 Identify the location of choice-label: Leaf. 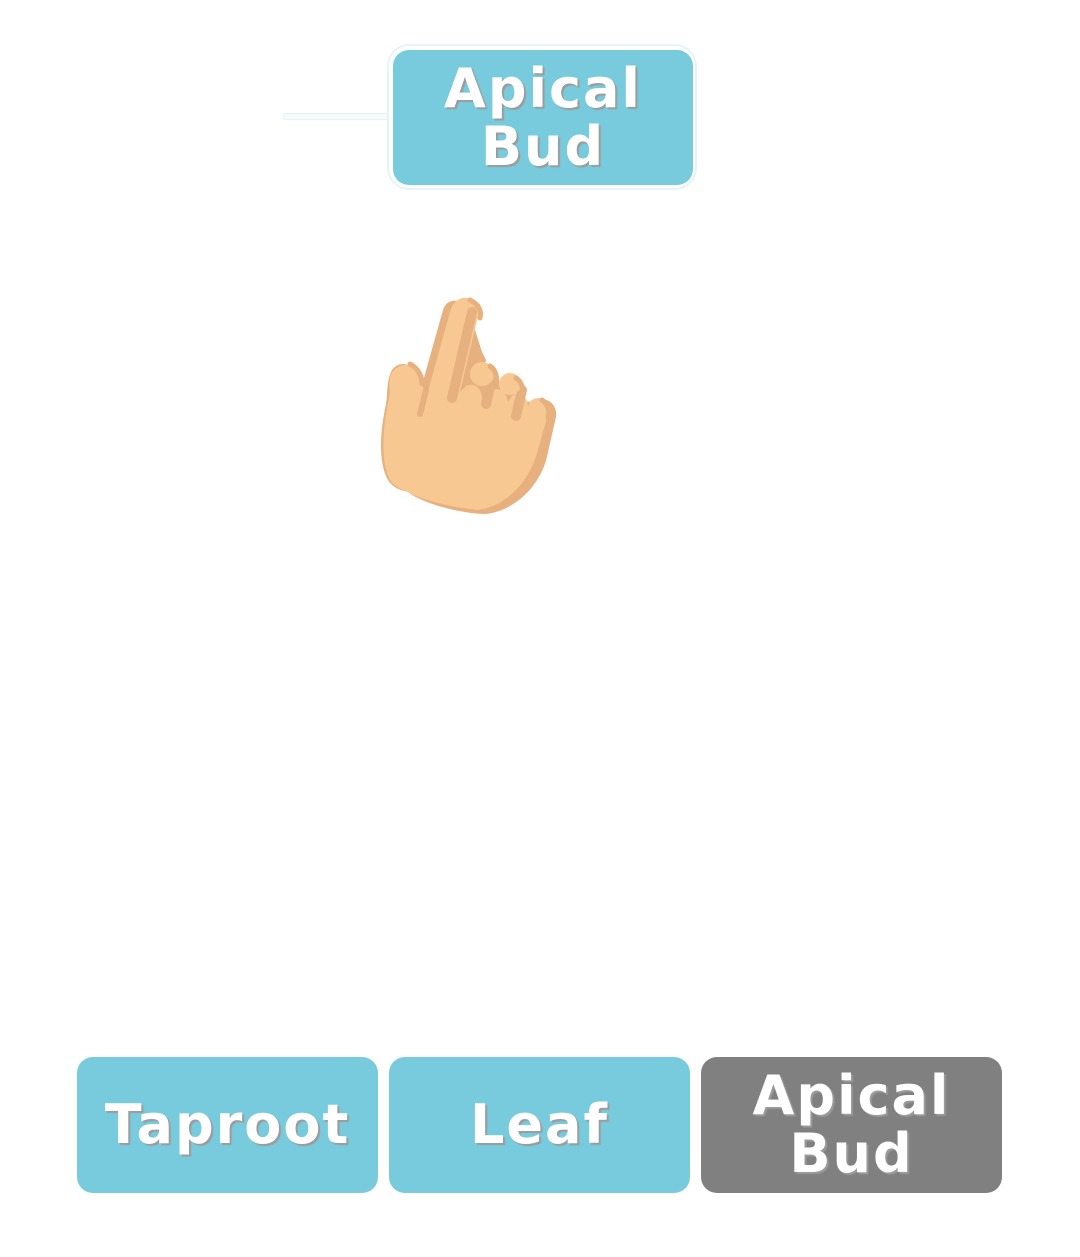
(539, 1124).